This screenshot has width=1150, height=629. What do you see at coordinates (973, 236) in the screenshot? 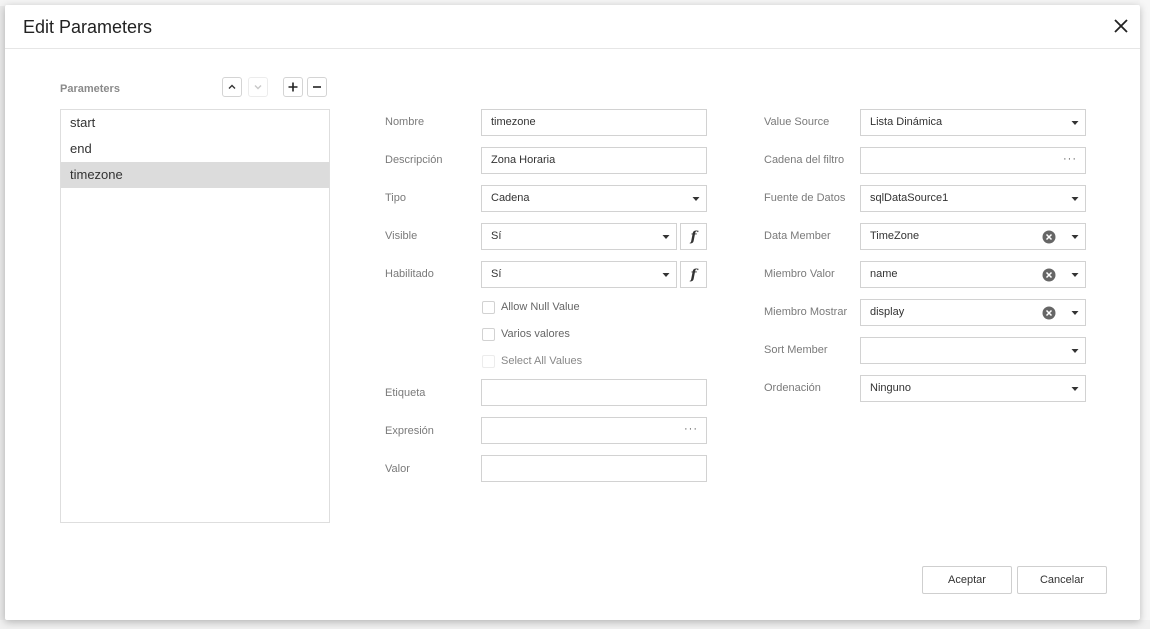
I see `data-member-select: TimeZone` at bounding box center [973, 236].